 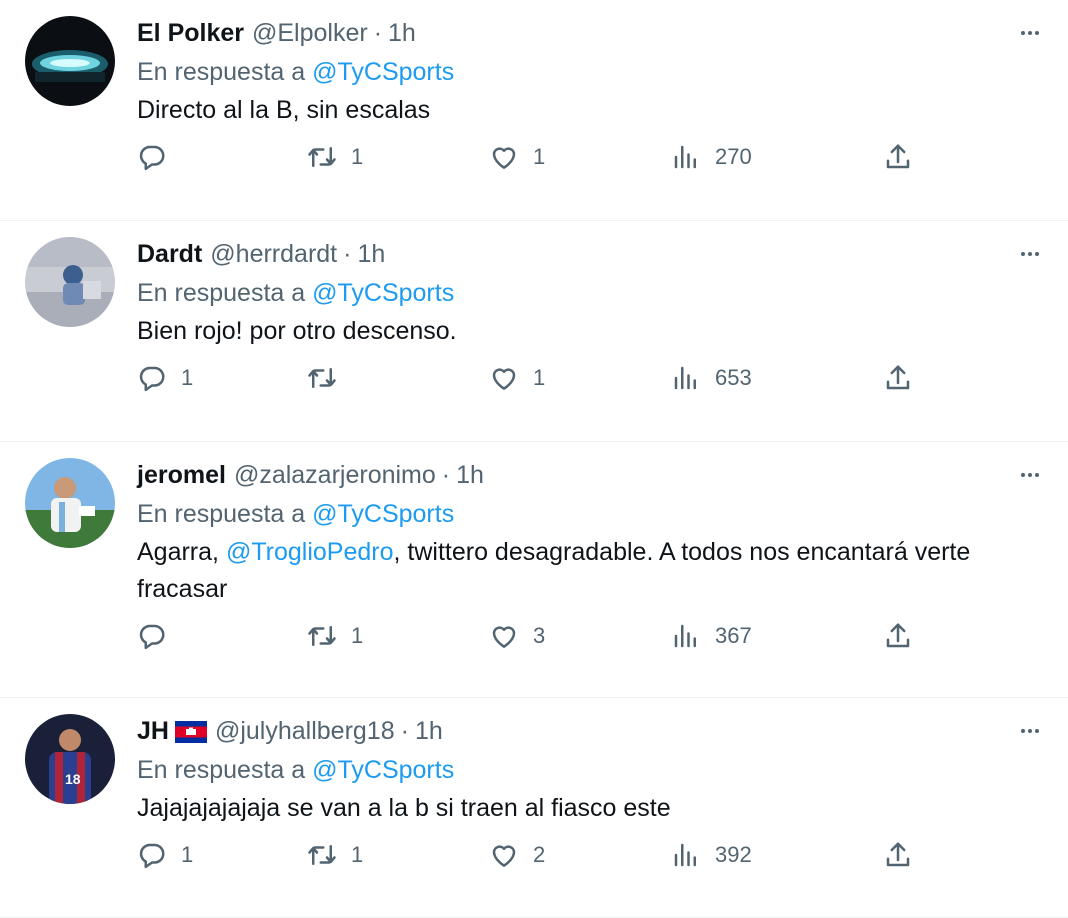 I want to click on tweet-header: Dardt @herrdardt · 1h, so click(x=592, y=254).